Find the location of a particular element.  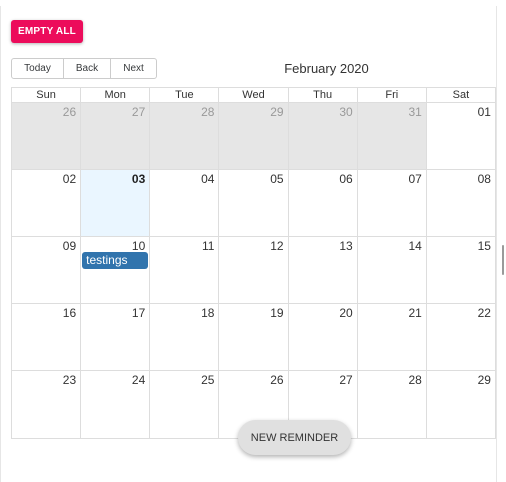

day-cell: 12 is located at coordinates (252, 270).